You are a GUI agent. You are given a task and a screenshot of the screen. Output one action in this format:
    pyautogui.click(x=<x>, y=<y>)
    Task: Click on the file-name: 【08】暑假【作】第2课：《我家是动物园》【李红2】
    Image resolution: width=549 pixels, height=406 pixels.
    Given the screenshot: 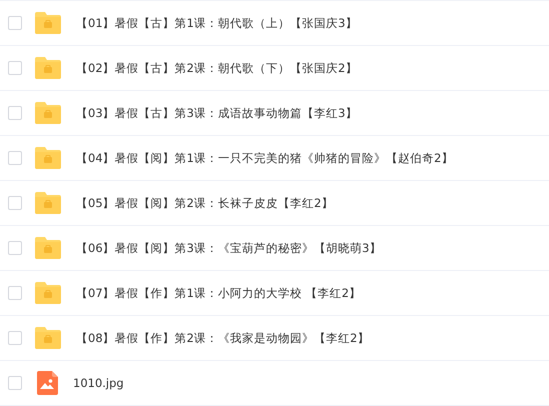 What is the action you would take?
    pyautogui.click(x=223, y=338)
    